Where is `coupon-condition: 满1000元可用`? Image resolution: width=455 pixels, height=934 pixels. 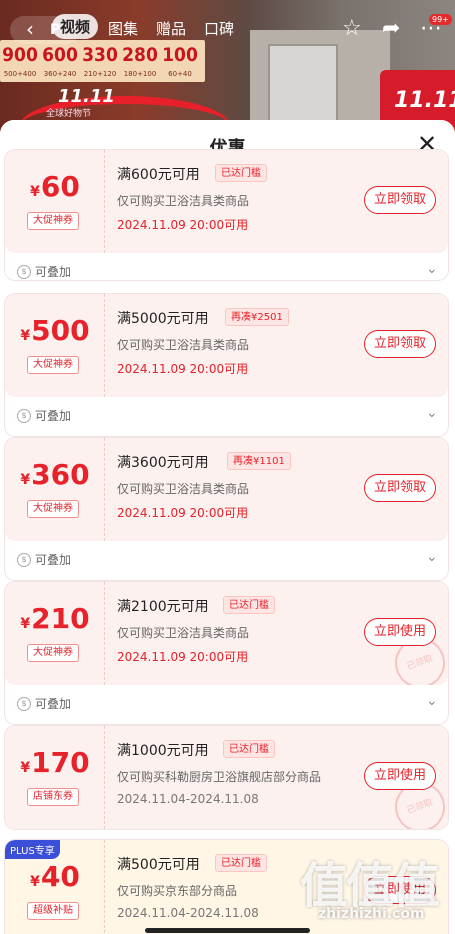
coupon-condition: 满1000元可用 is located at coordinates (163, 751).